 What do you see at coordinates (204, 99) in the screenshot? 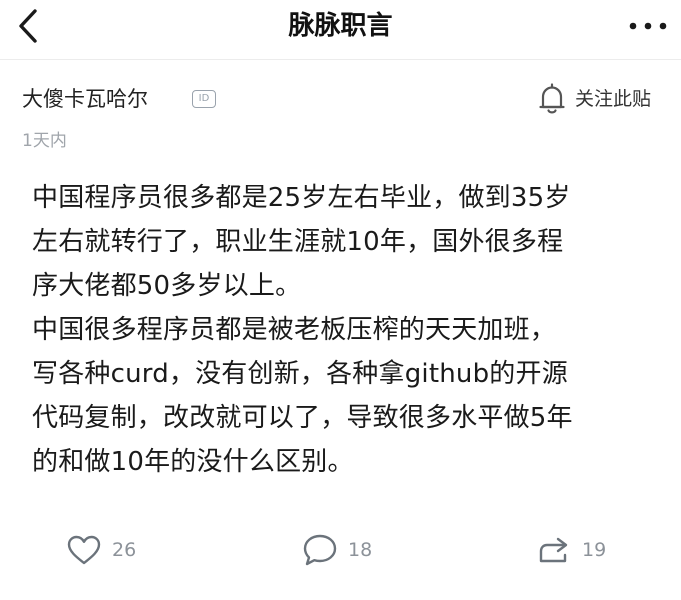
I see `id-badge: ID` at bounding box center [204, 99].